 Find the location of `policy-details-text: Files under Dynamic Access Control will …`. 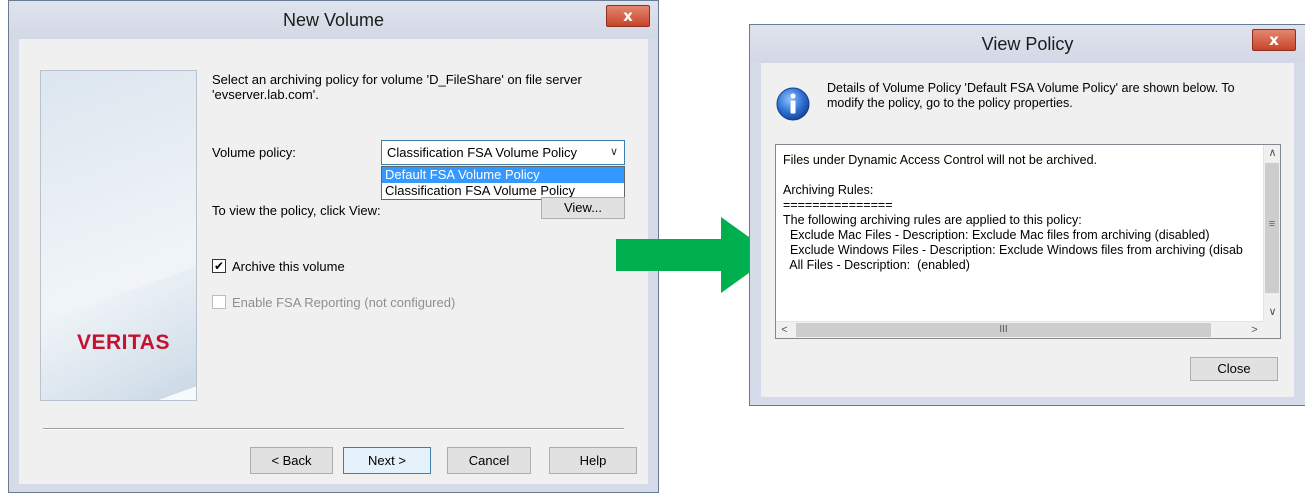

policy-details-text: Files under Dynamic Access Control will … is located at coordinates (1013, 212).